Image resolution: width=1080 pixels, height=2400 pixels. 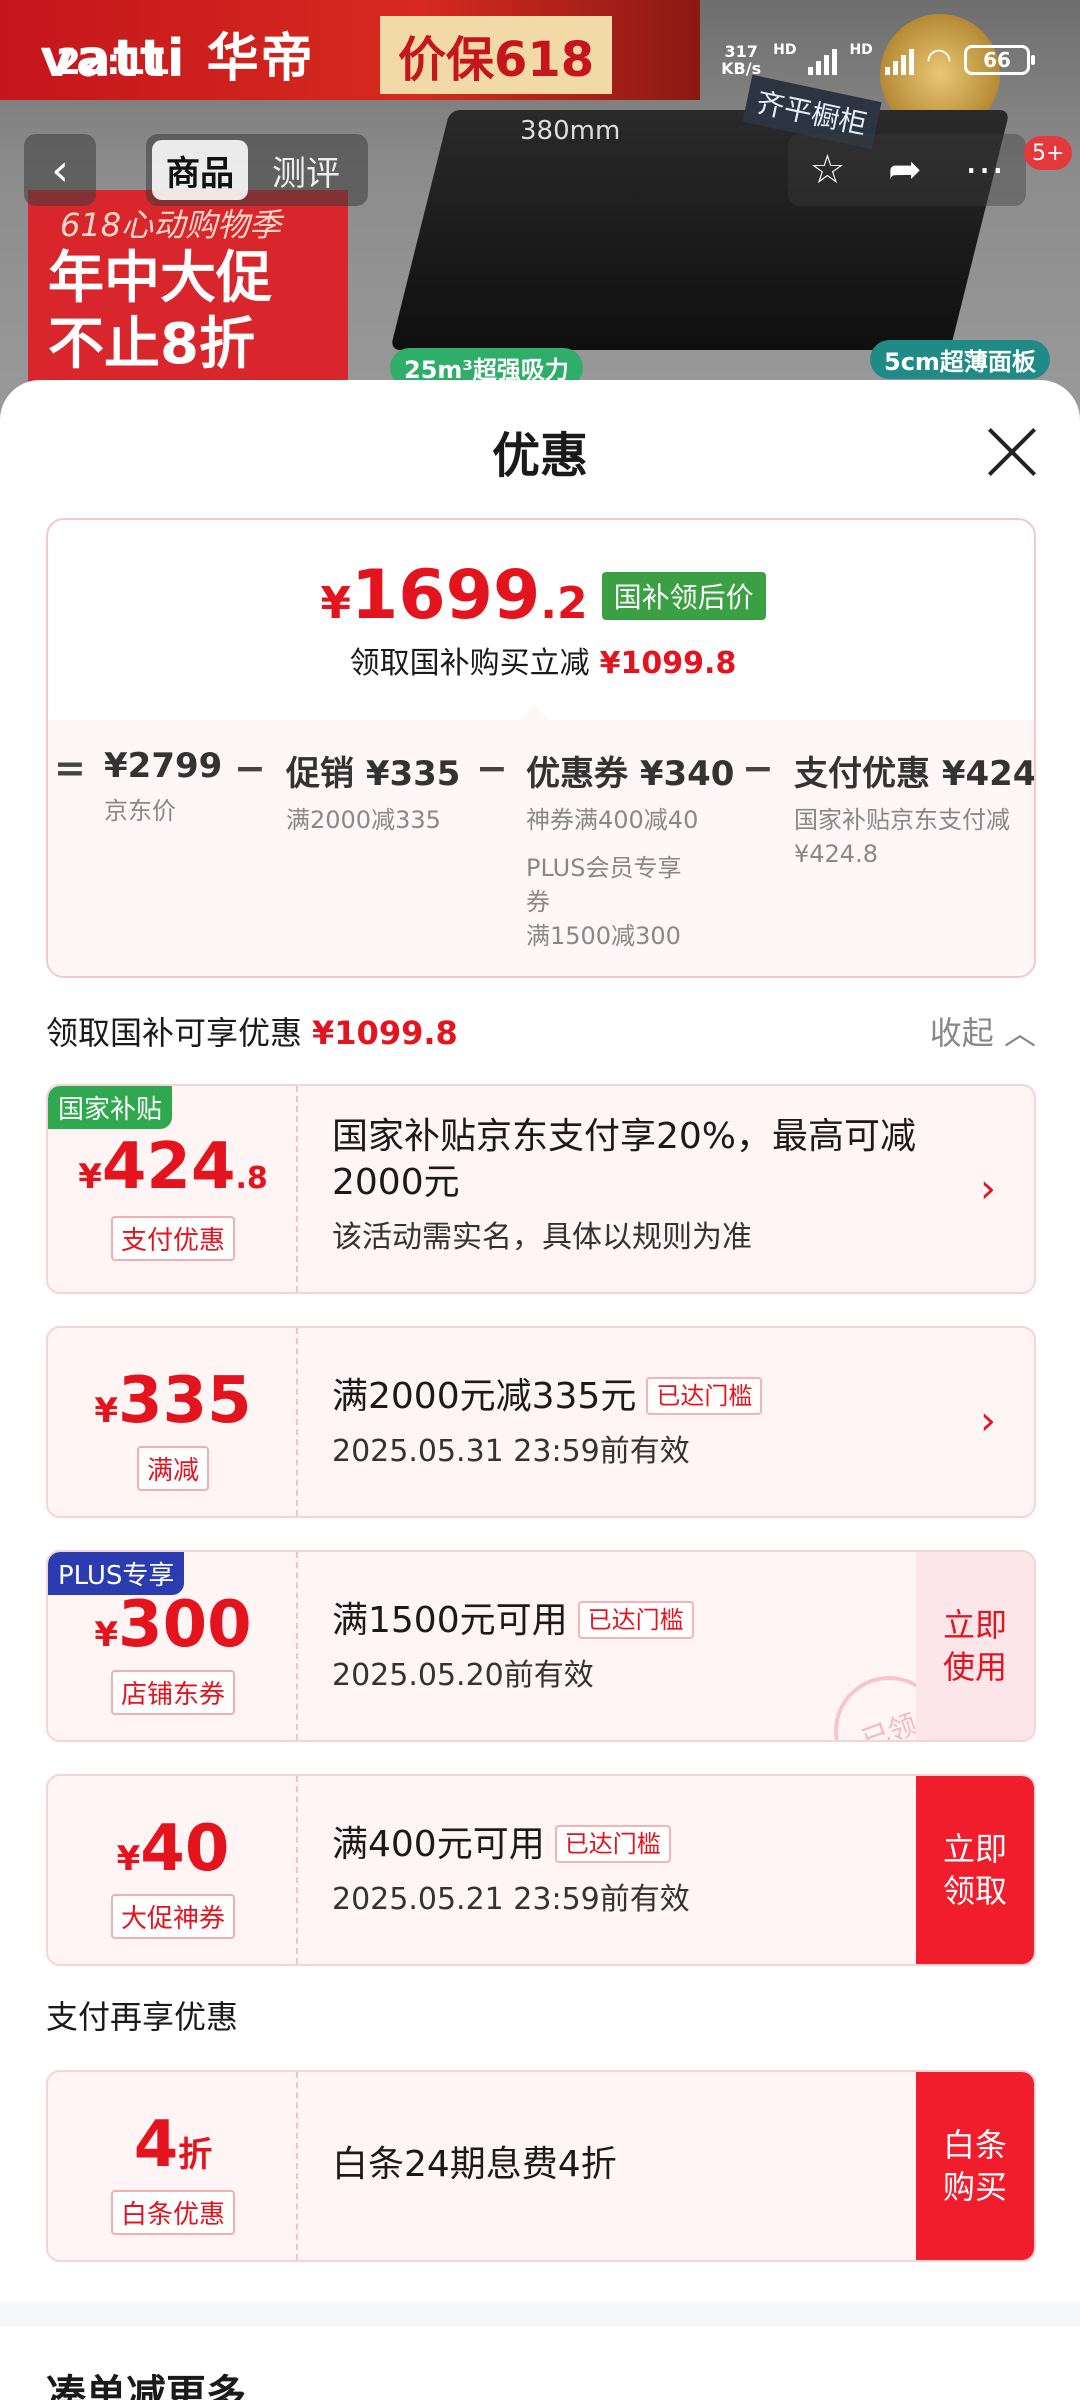 I want to click on coupon-type-label: 支付优惠, so click(x=172, y=1238).